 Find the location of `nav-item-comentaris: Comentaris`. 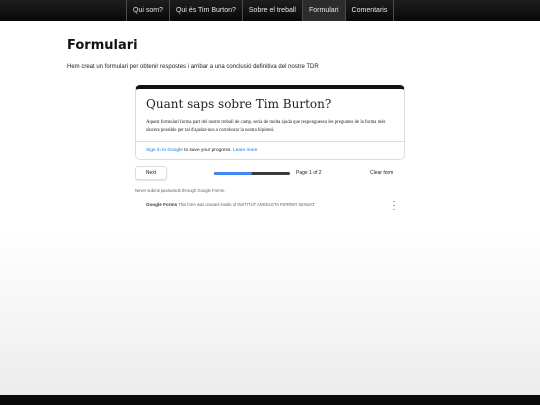

nav-item-comentaris: Comentaris is located at coordinates (369, 10).